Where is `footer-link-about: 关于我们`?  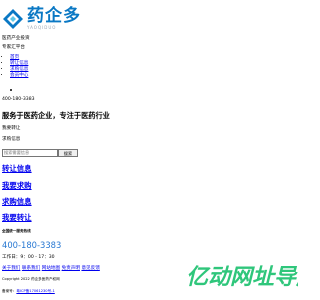 footer-link-about: 关于我们 is located at coordinates (11, 268).